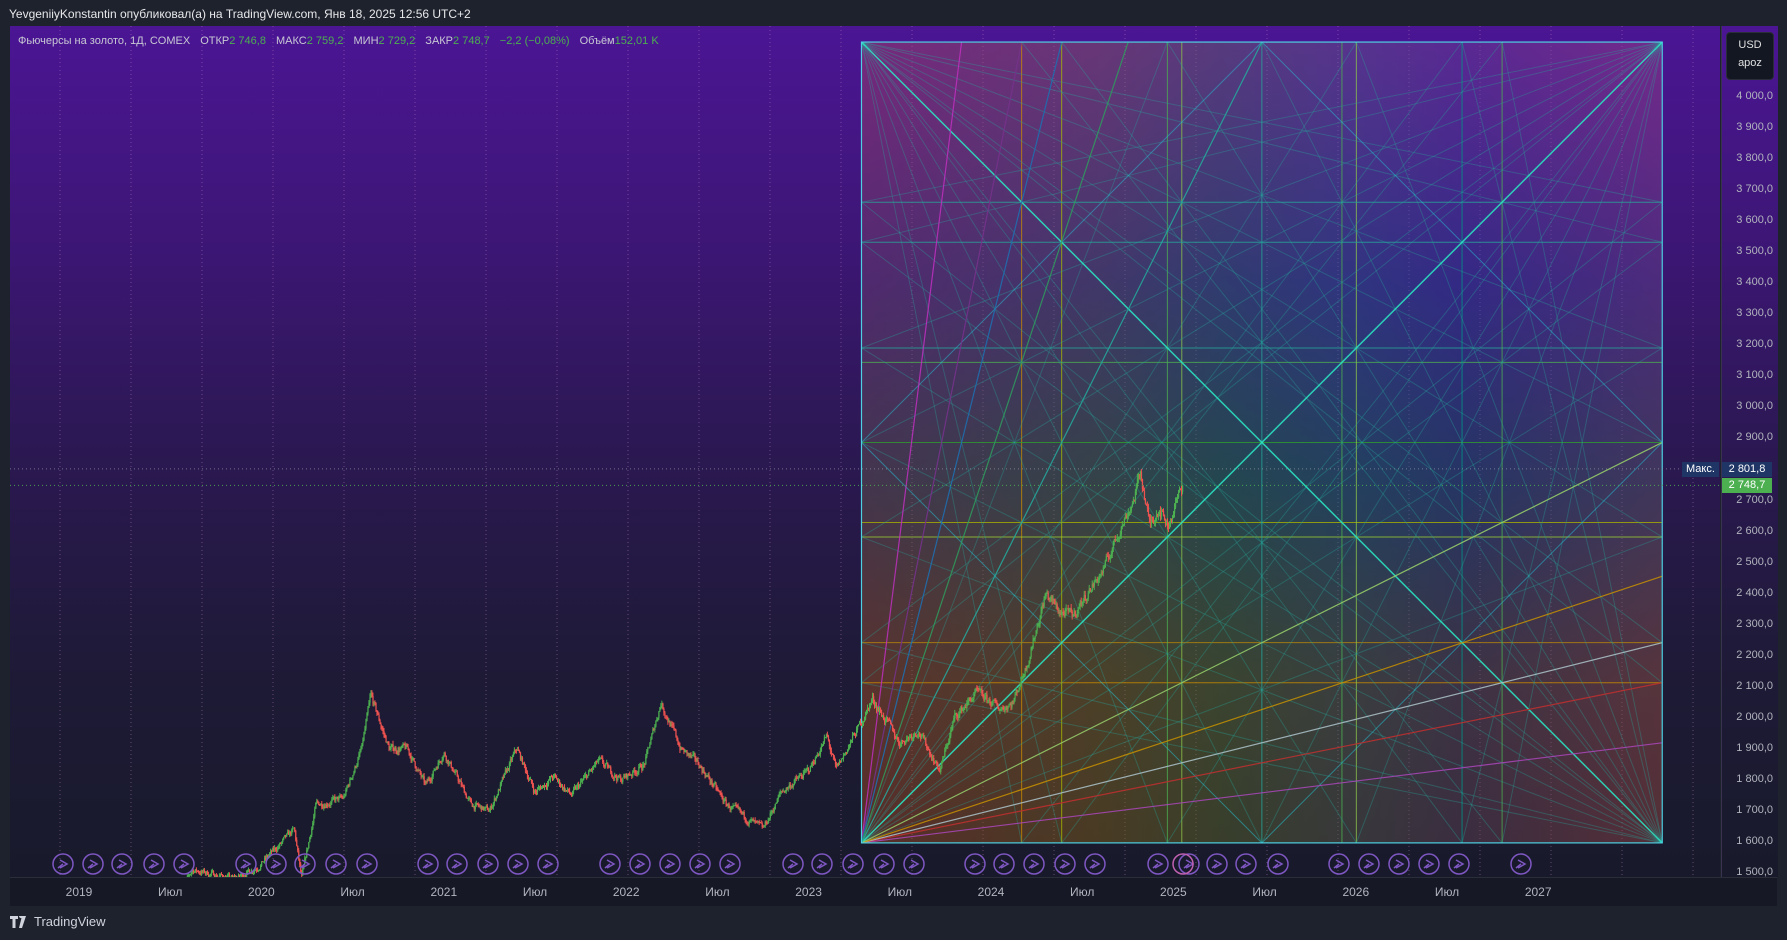  Describe the element at coordinates (1747, 469) in the screenshot. I see `max-price-value: 2 801,8` at that location.